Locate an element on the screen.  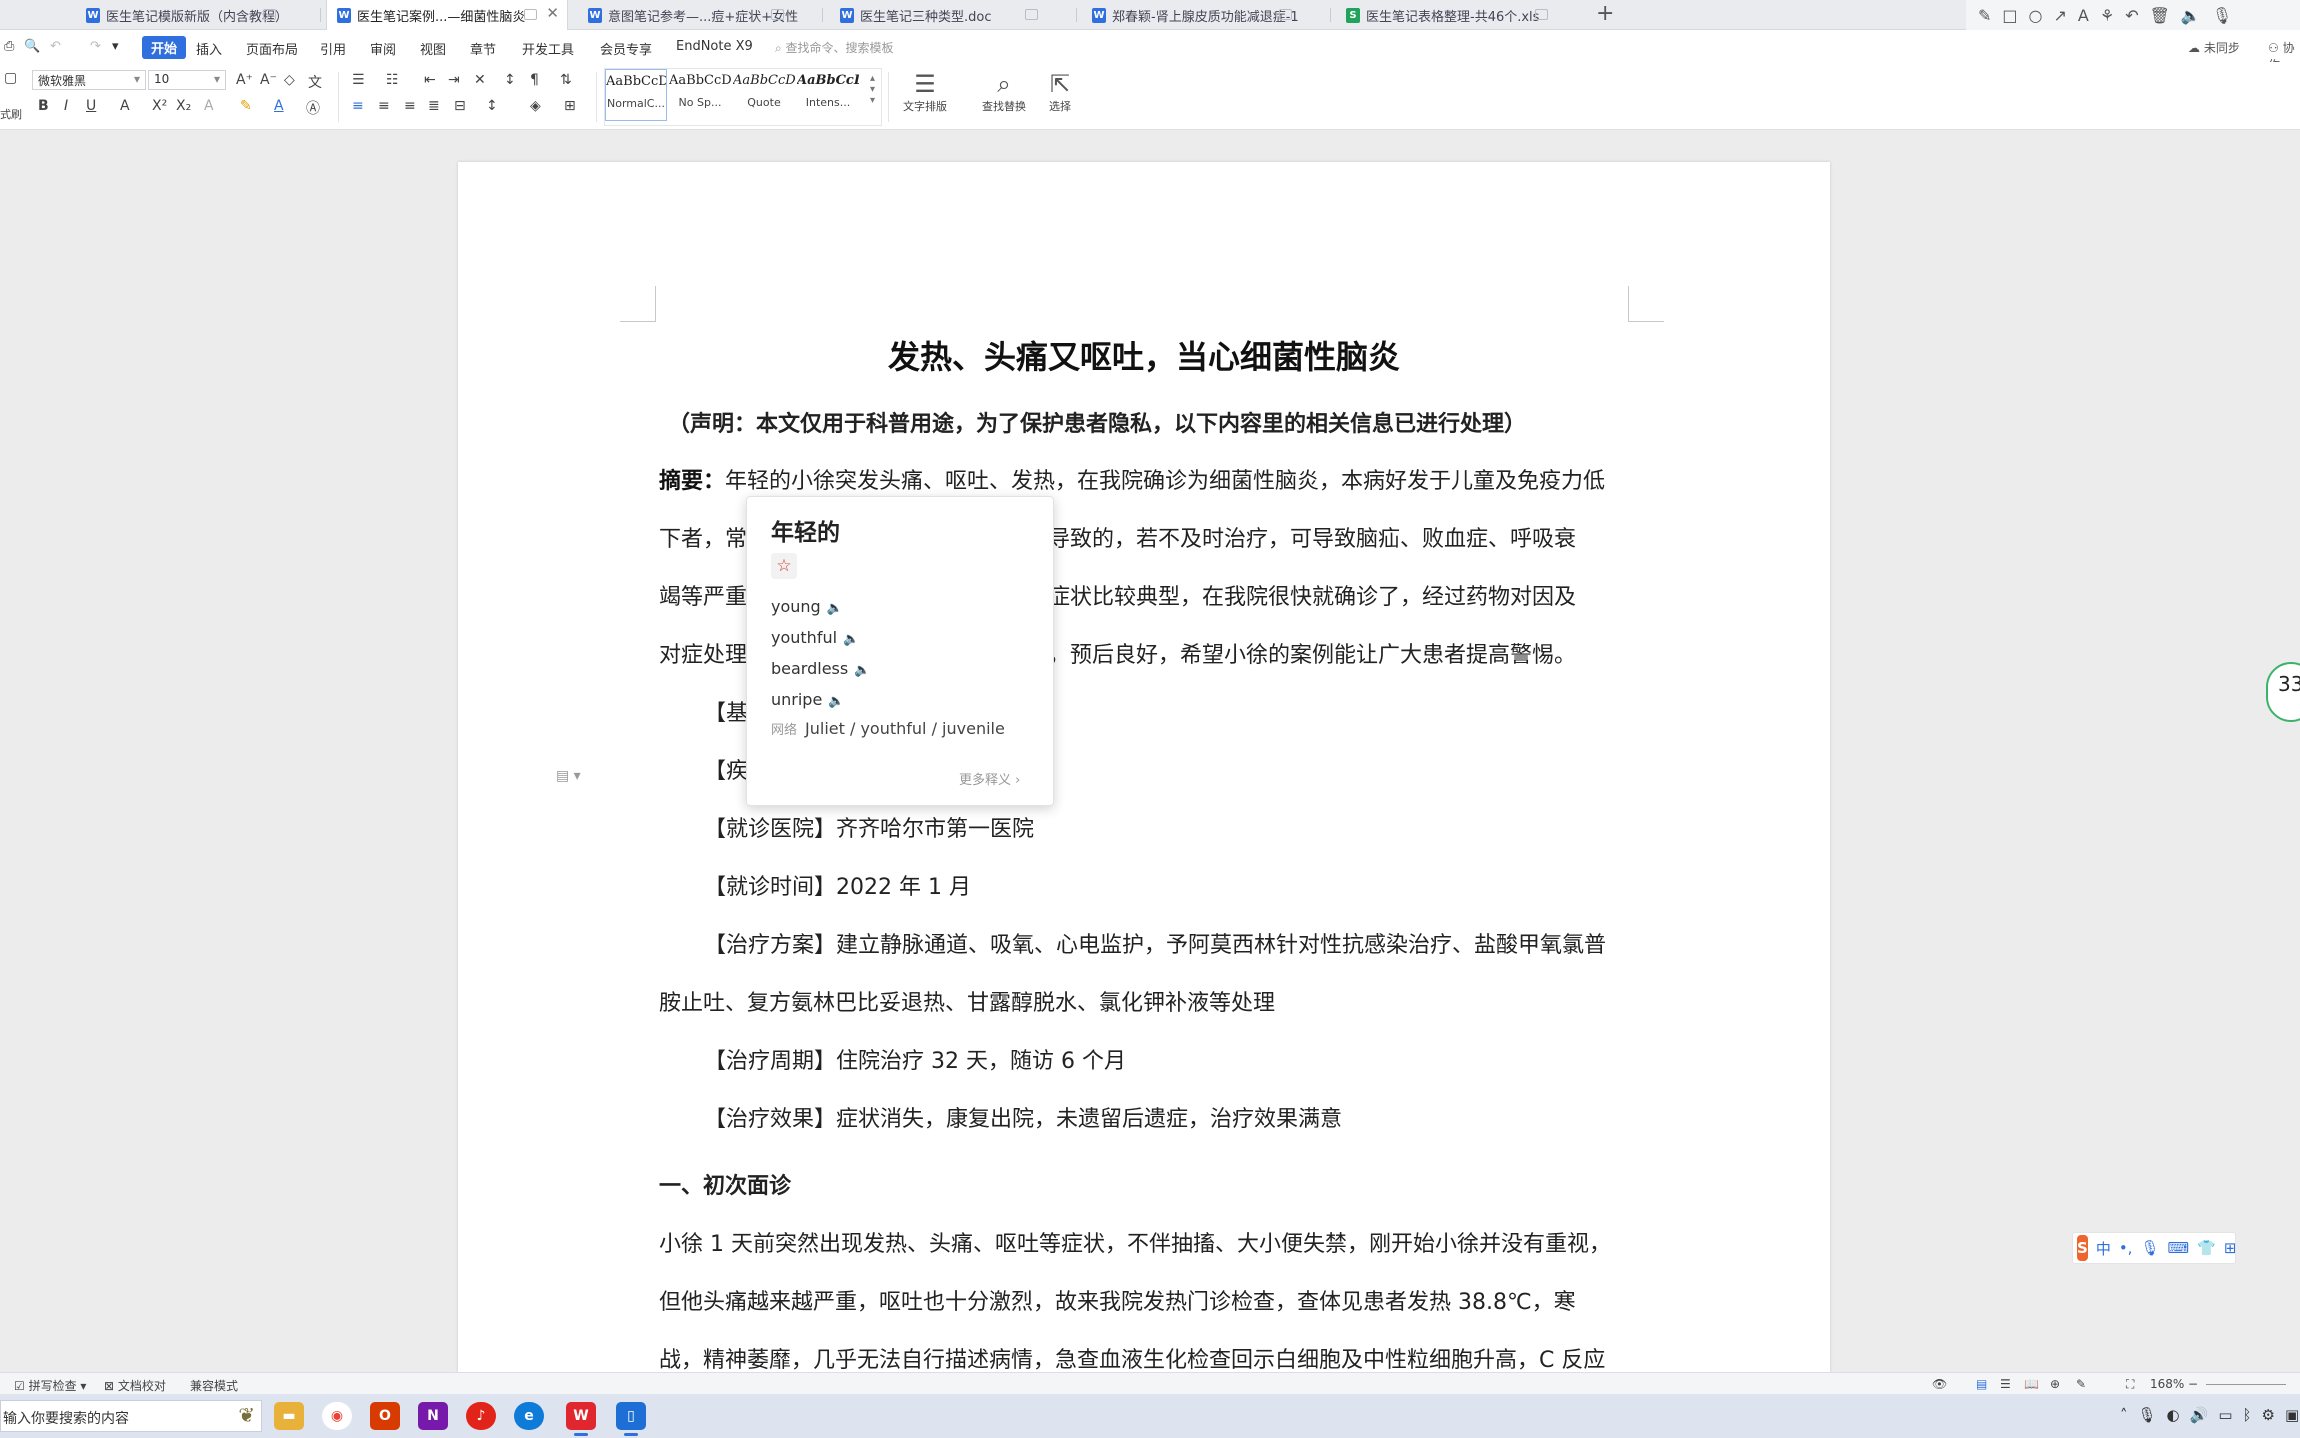
print-icon: ⎙ is located at coordinates (9, 46).